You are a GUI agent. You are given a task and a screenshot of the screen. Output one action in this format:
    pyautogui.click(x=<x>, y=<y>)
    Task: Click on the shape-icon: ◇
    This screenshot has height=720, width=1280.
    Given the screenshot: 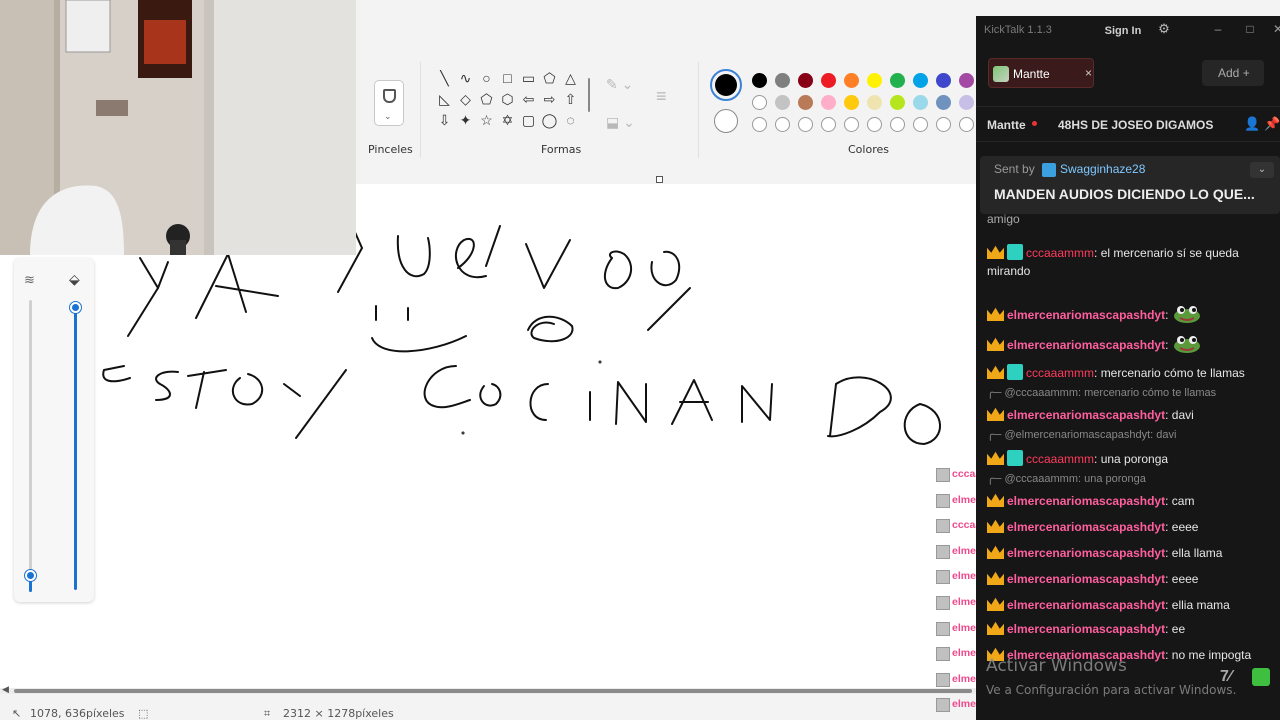 What is the action you would take?
    pyautogui.click(x=465, y=99)
    